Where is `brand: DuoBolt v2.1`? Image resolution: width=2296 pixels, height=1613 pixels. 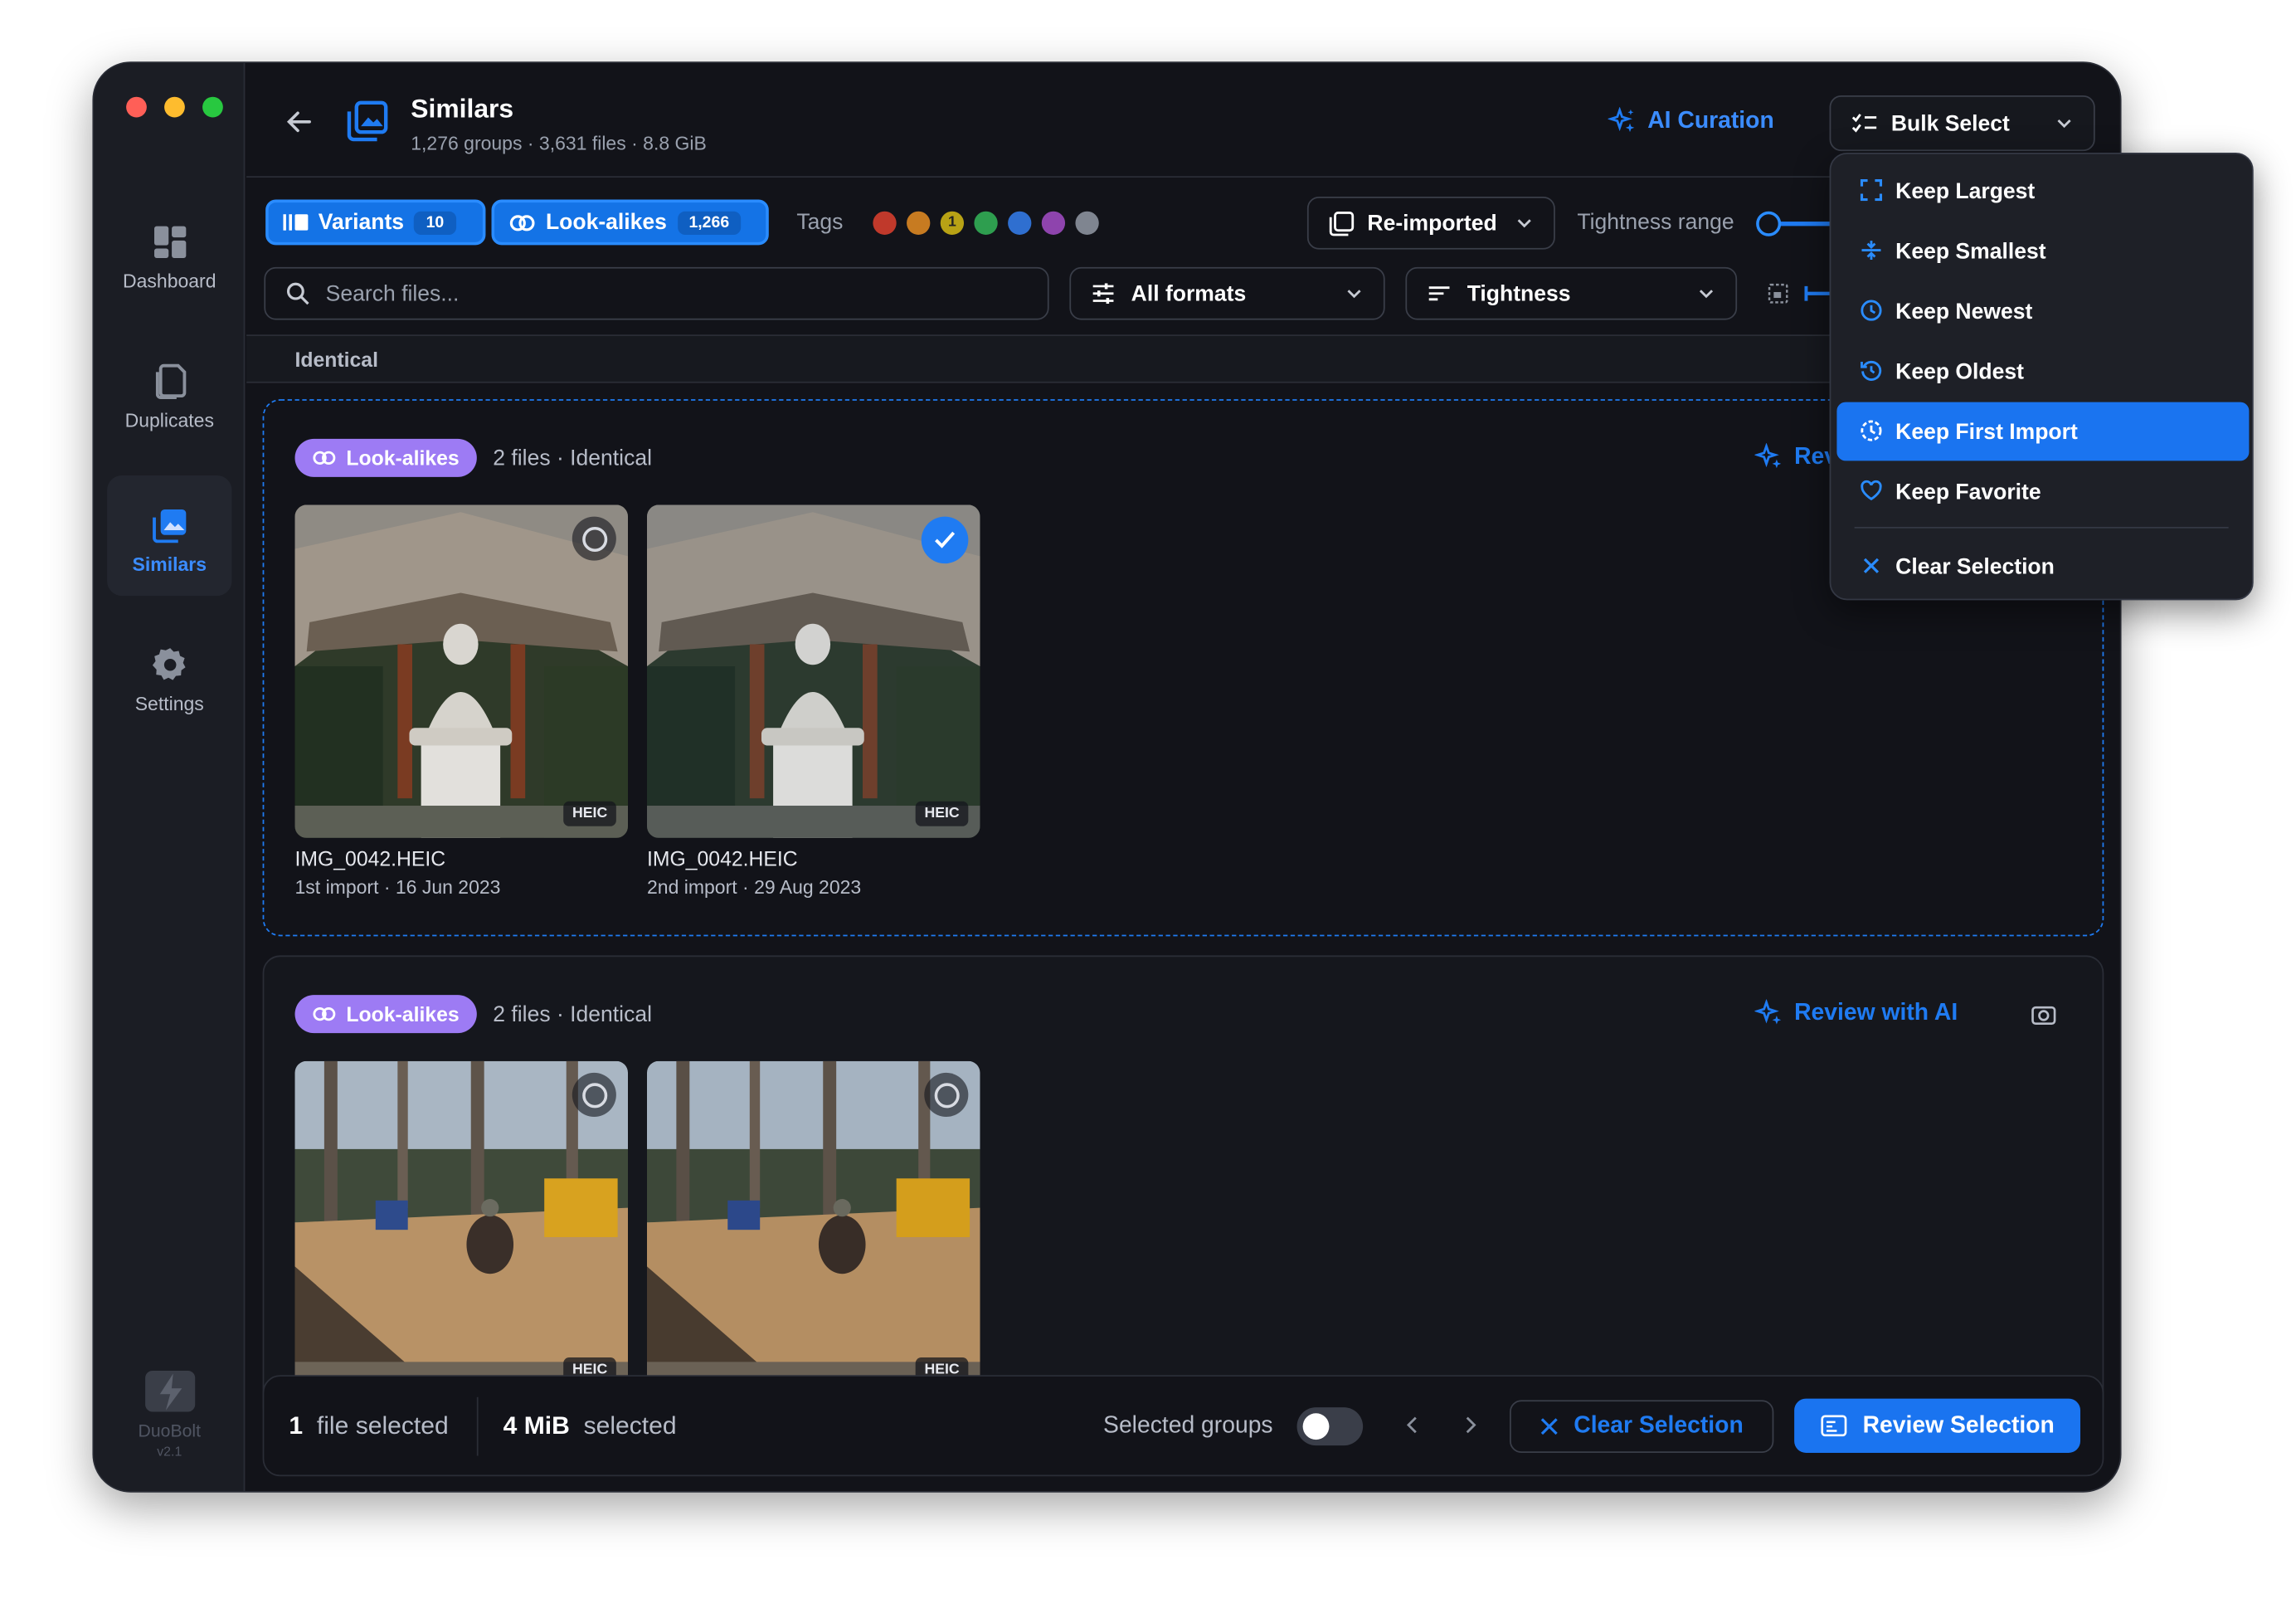 brand: DuoBolt v2.1 is located at coordinates (169, 1413).